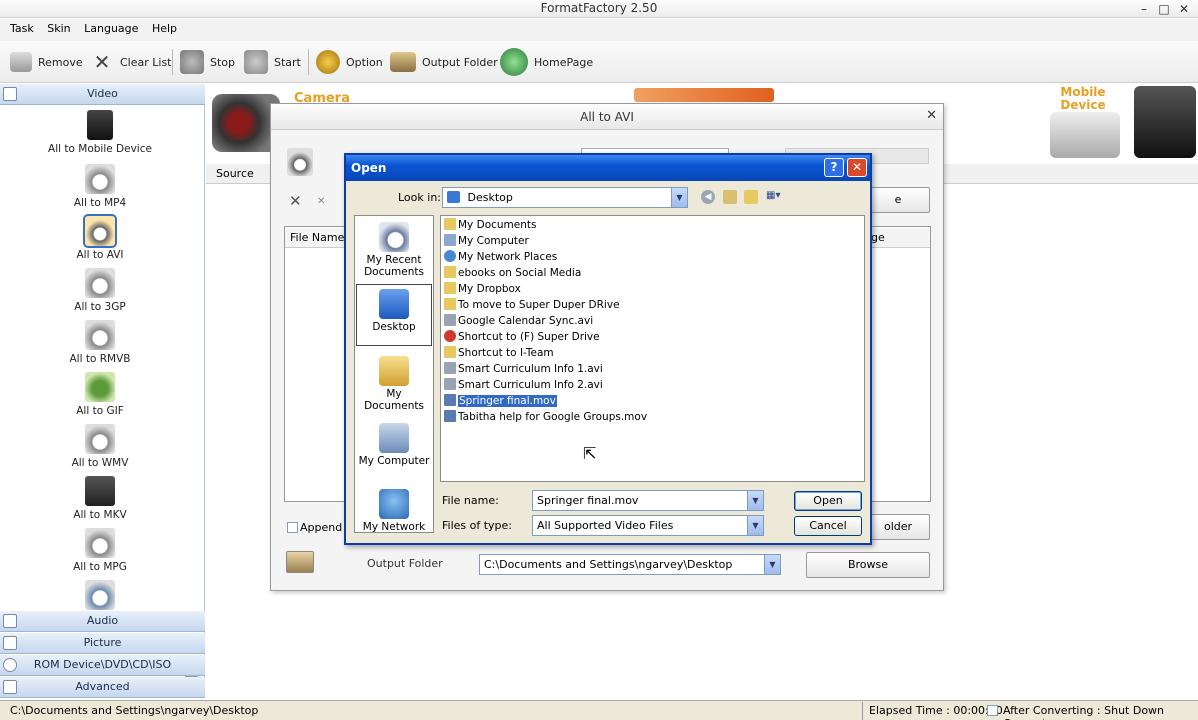  Describe the element at coordinates (450, 336) in the screenshot. I see `shortcut-icon` at that location.